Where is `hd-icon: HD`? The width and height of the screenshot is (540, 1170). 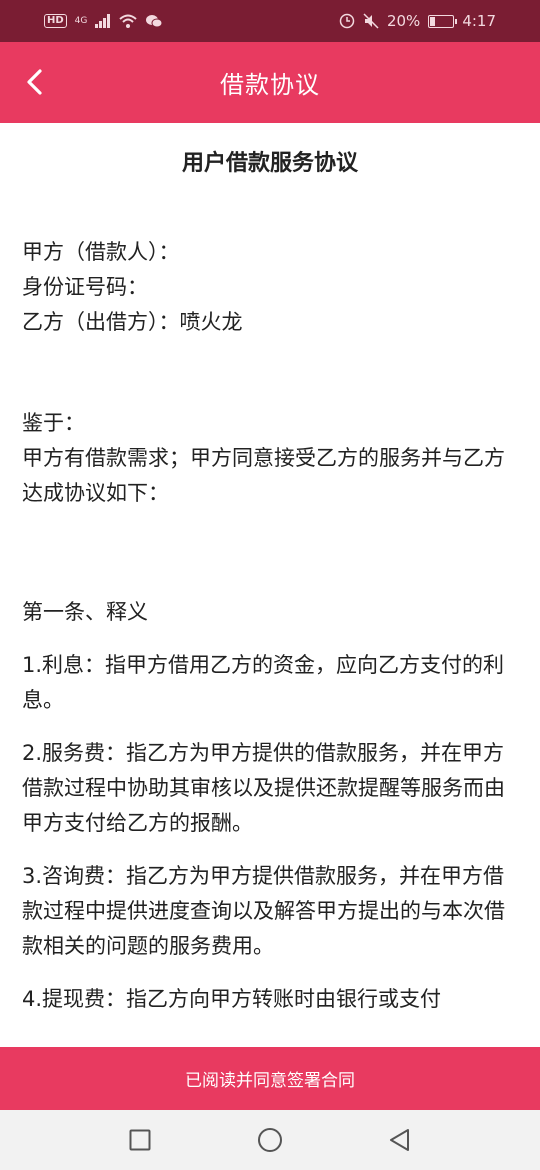 hd-icon: HD is located at coordinates (55, 21).